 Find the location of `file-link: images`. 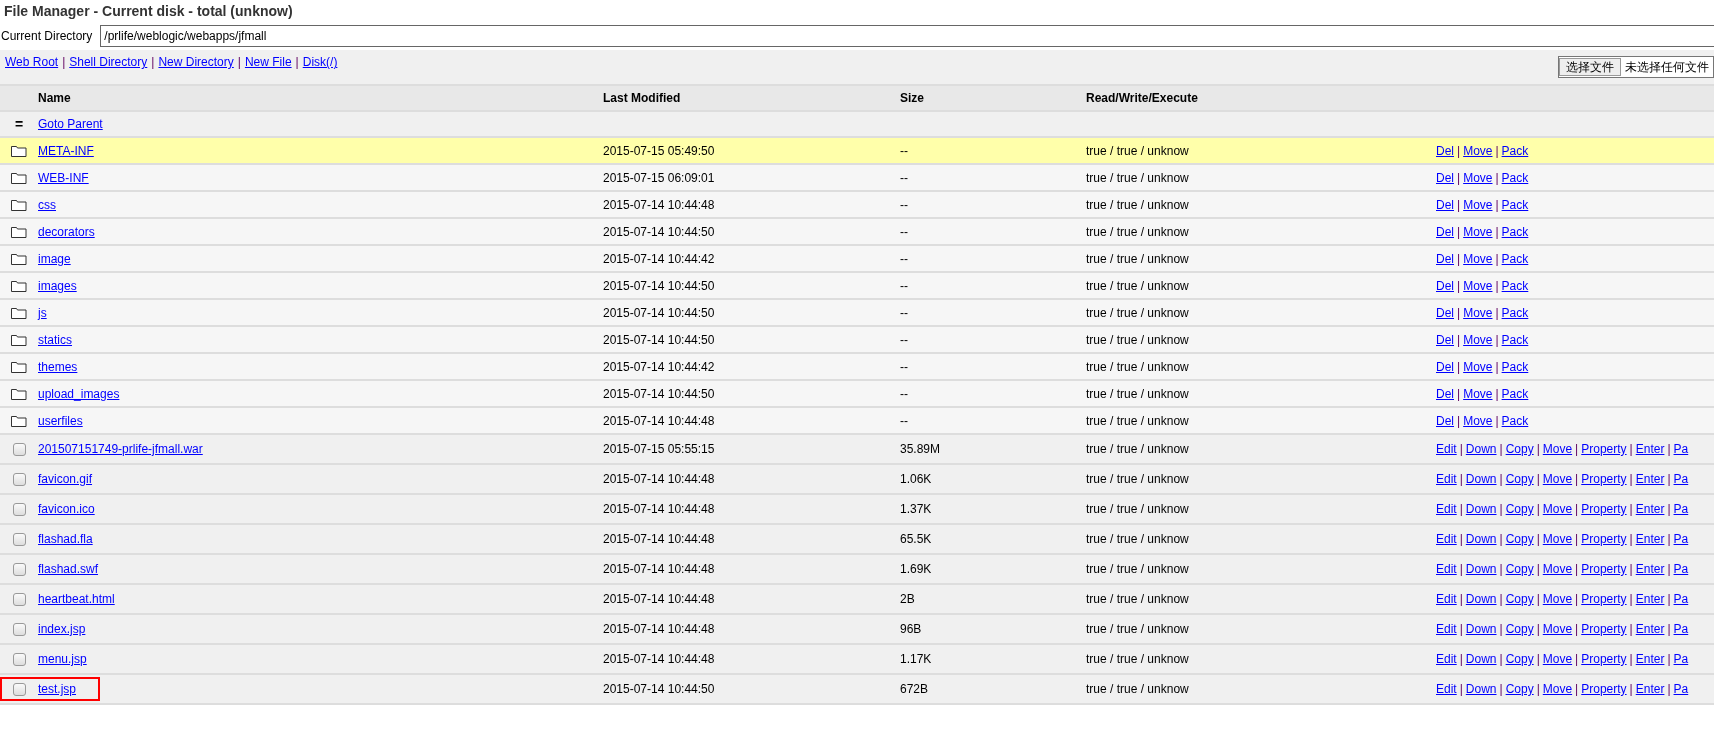

file-link: images is located at coordinates (57, 285).